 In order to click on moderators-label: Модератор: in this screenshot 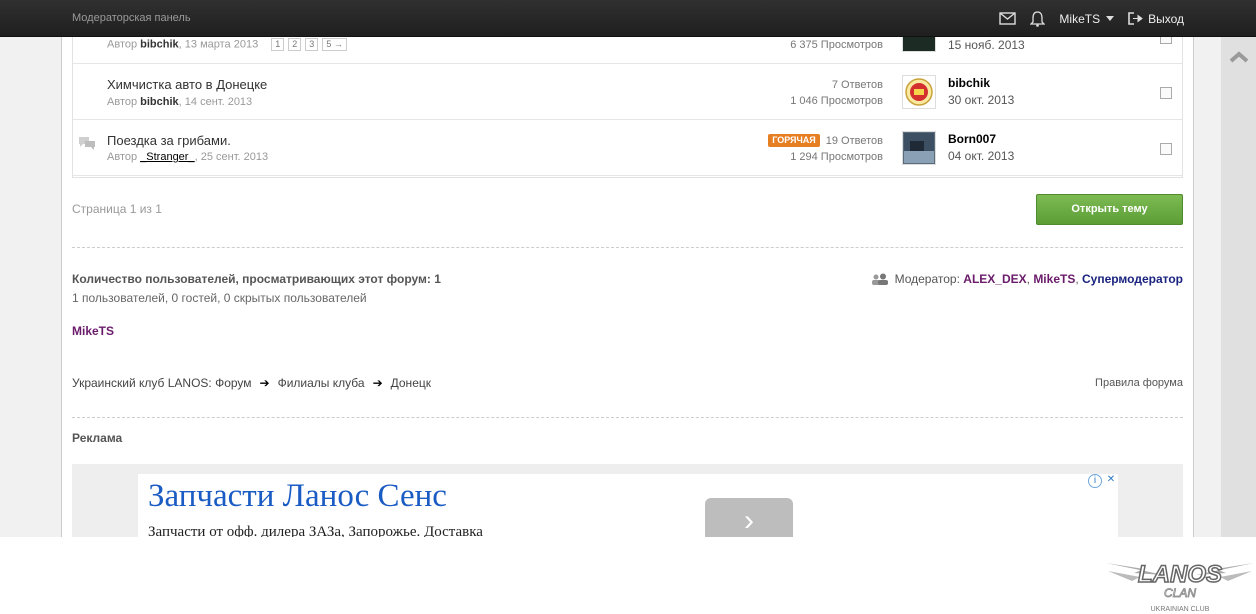, I will do `click(927, 279)`.